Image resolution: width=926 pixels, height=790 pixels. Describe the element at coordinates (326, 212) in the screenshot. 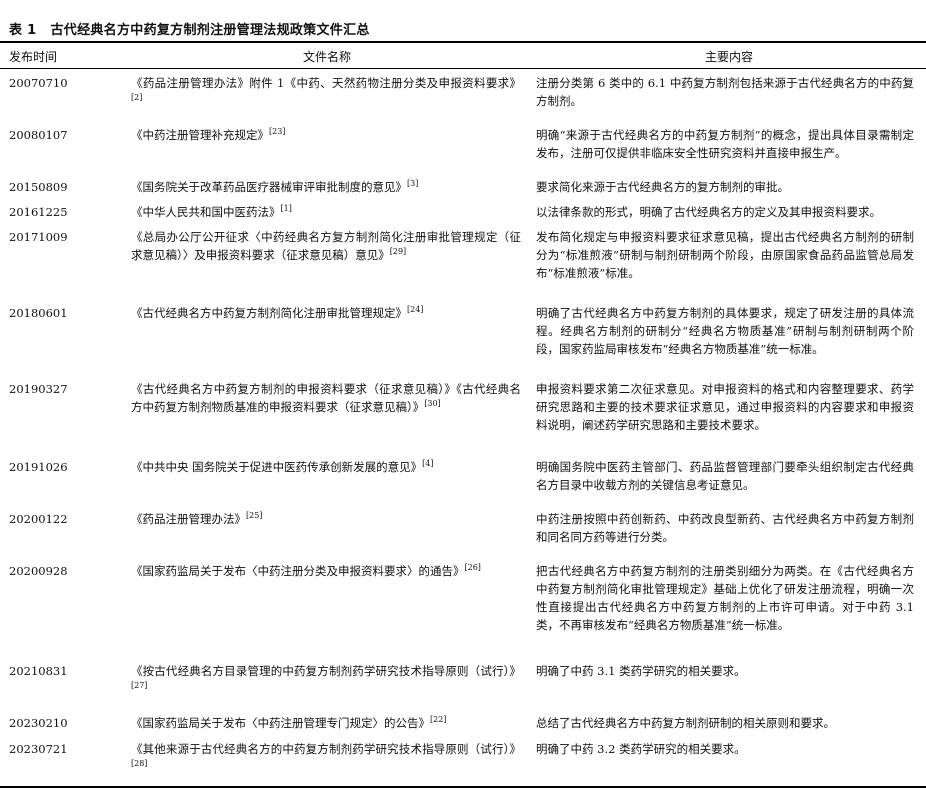

I see `row-document-name: 《中华人民共和国中医药法》[1]` at that location.